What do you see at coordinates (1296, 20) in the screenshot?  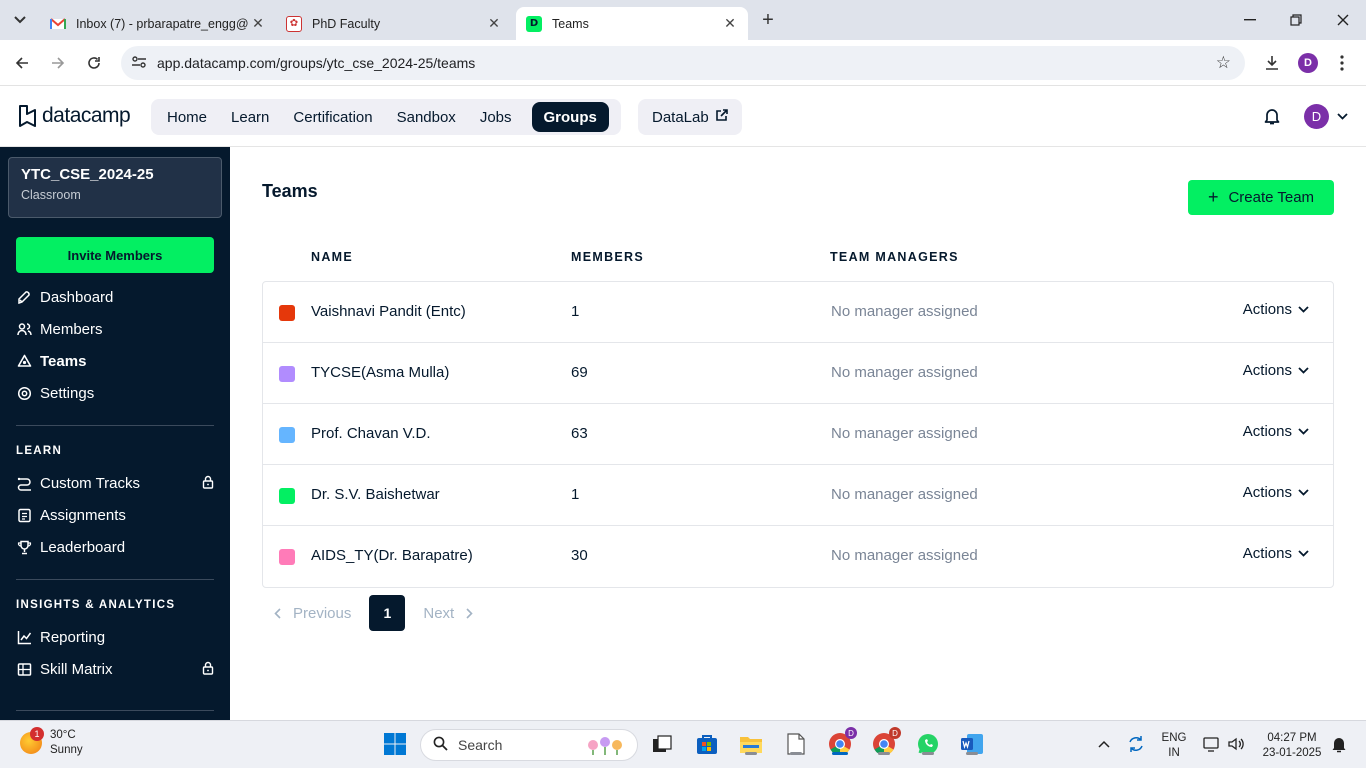 I see `restore-icon` at bounding box center [1296, 20].